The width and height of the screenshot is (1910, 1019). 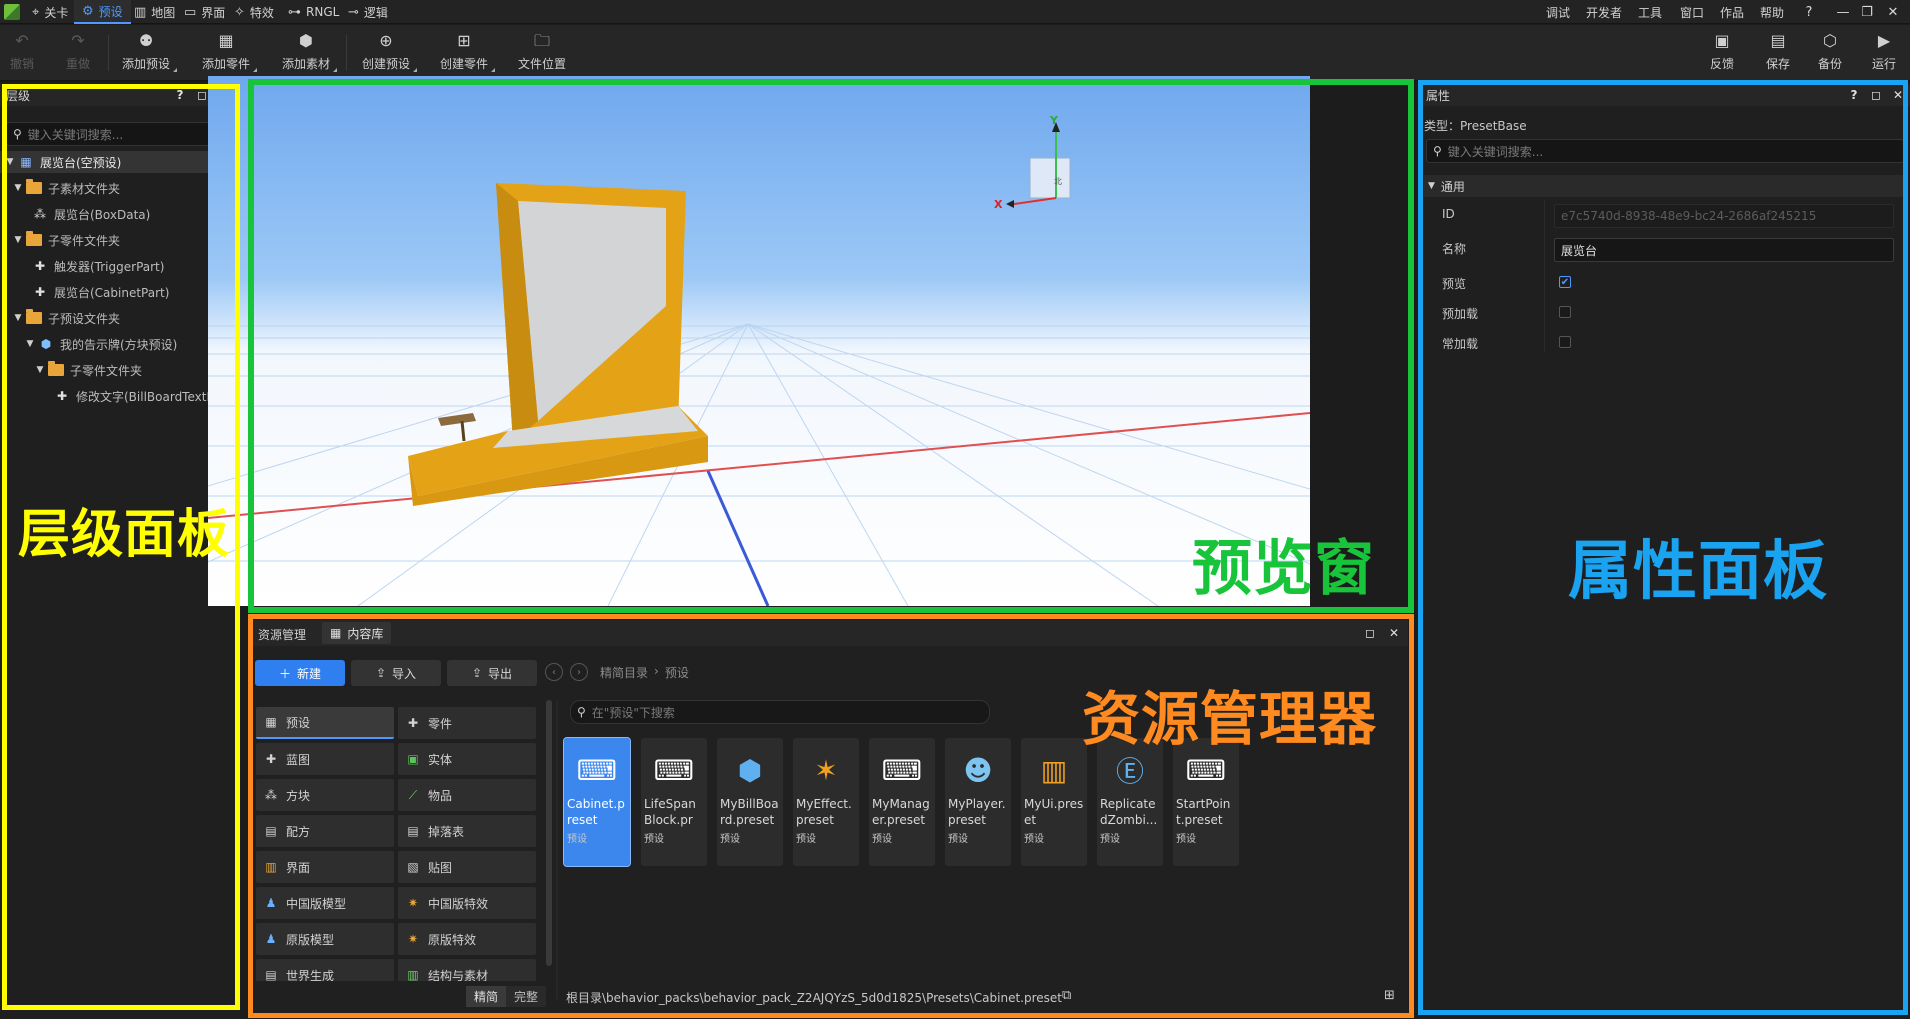 What do you see at coordinates (674, 802) in the screenshot?
I see `file-tile: ⌨LifeSpanBlock.pre...预设` at bounding box center [674, 802].